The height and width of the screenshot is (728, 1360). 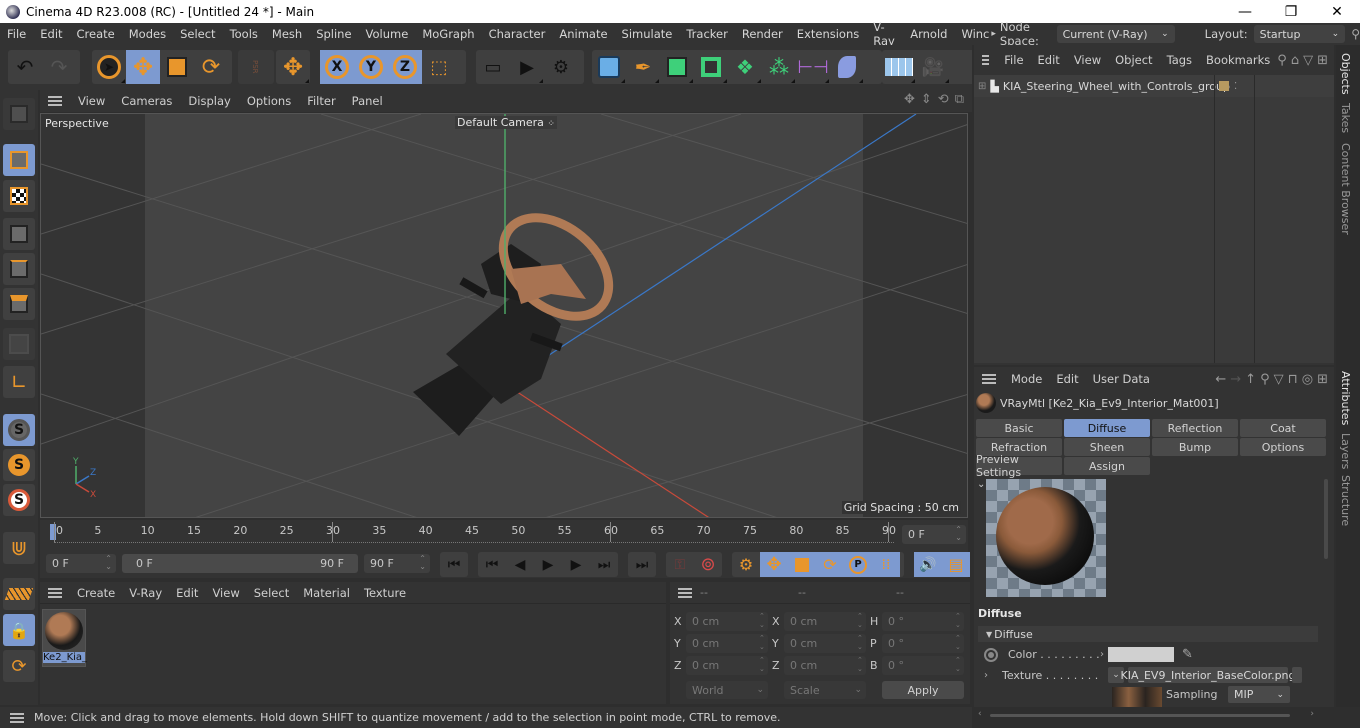 I want to click on size-mode-select: Scale ⌄, so click(x=825, y=690).